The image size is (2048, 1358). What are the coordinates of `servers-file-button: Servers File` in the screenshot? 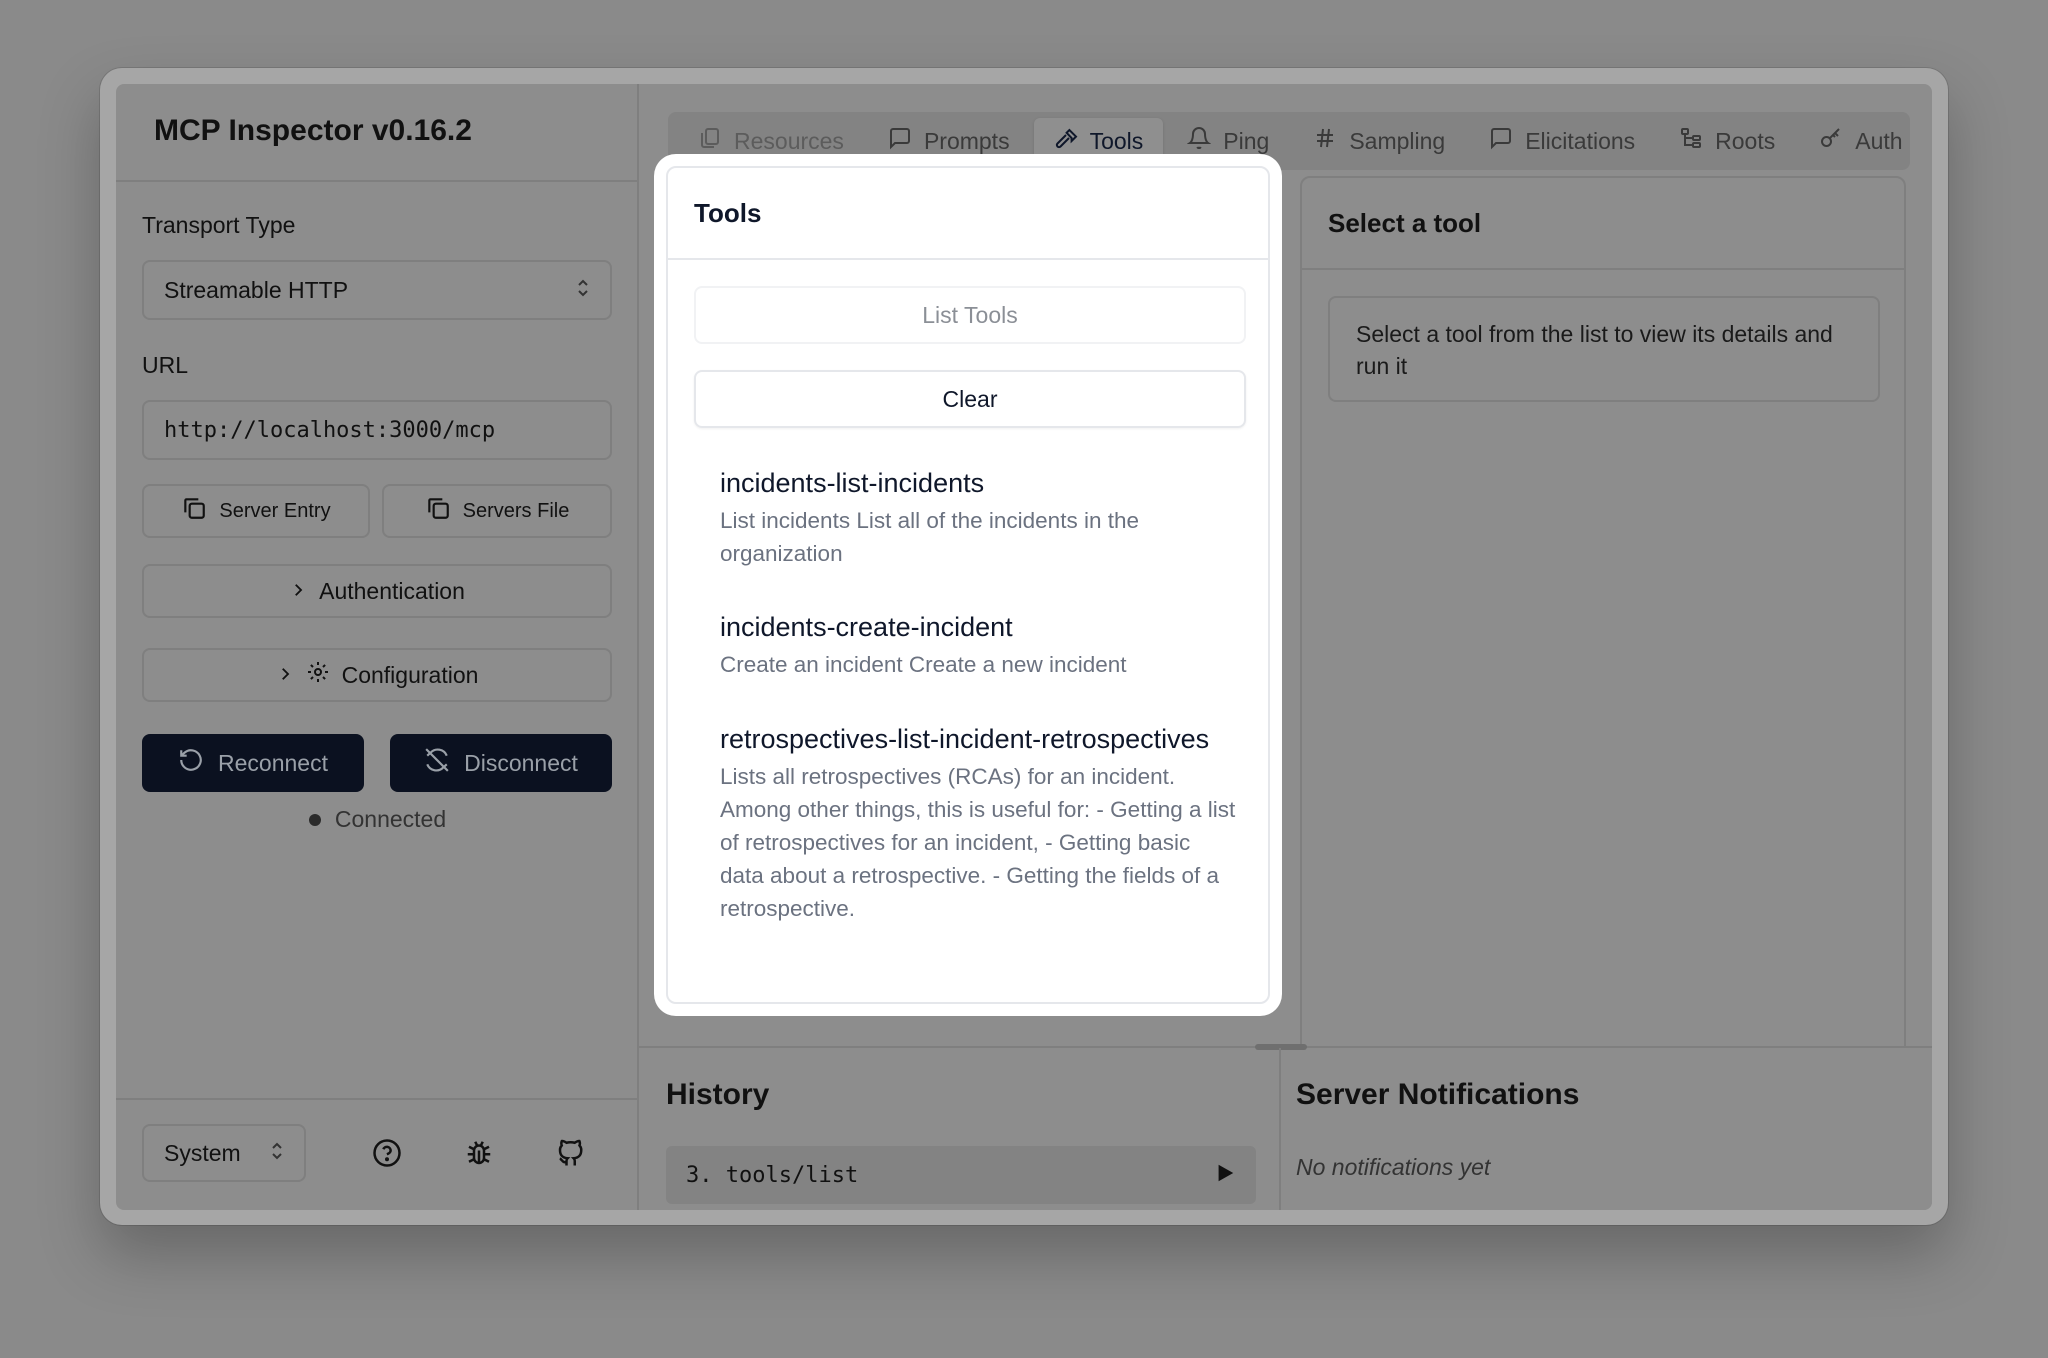 It's located at (497, 511).